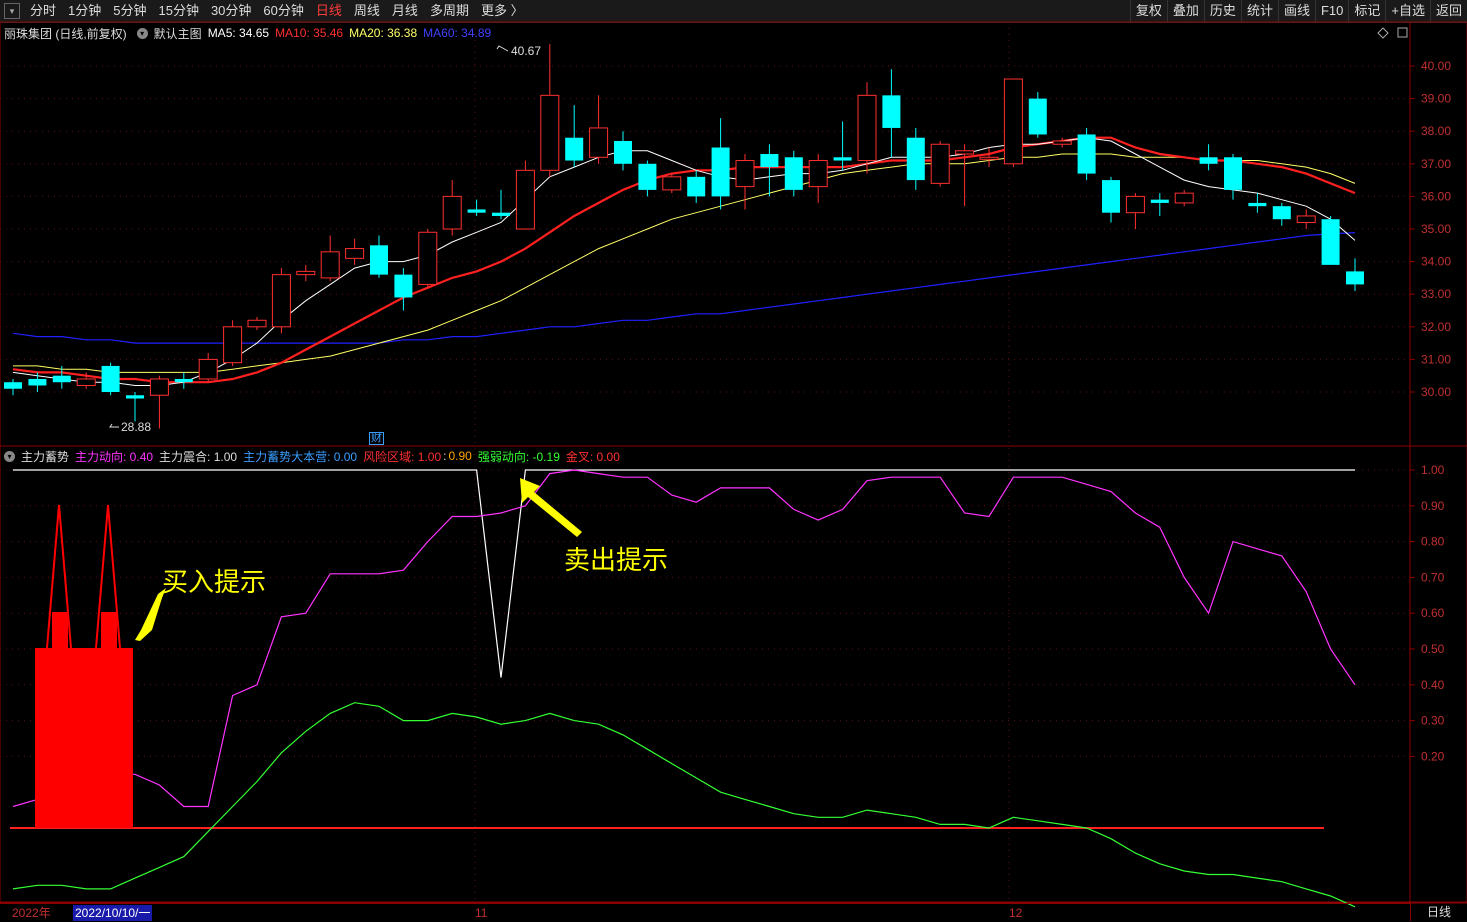 This screenshot has height=922, width=1467. I want to click on indicator-axis-label: 0.70, so click(1433, 577).